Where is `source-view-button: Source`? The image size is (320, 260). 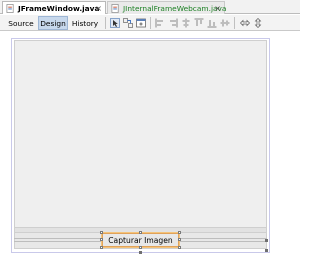
source-view-button: Source is located at coordinates (21, 23).